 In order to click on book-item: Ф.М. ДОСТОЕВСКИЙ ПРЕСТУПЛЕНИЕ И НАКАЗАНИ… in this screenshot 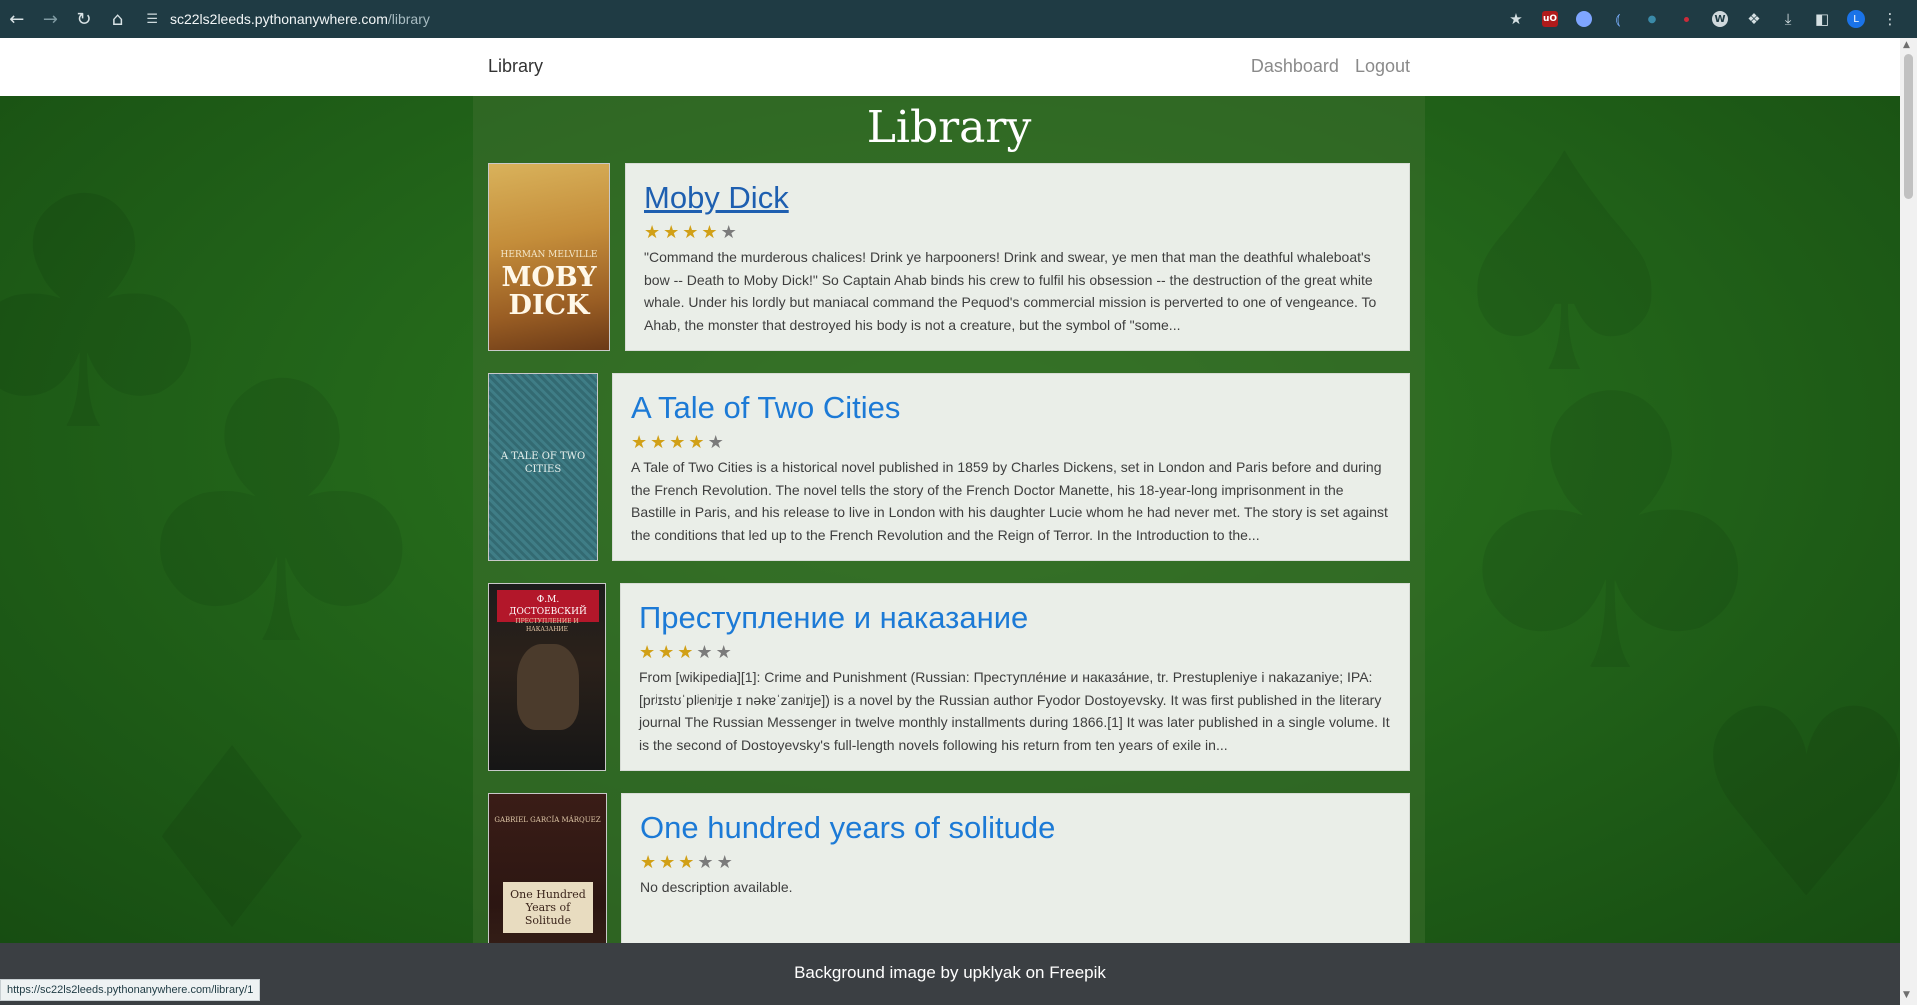, I will do `click(949, 677)`.